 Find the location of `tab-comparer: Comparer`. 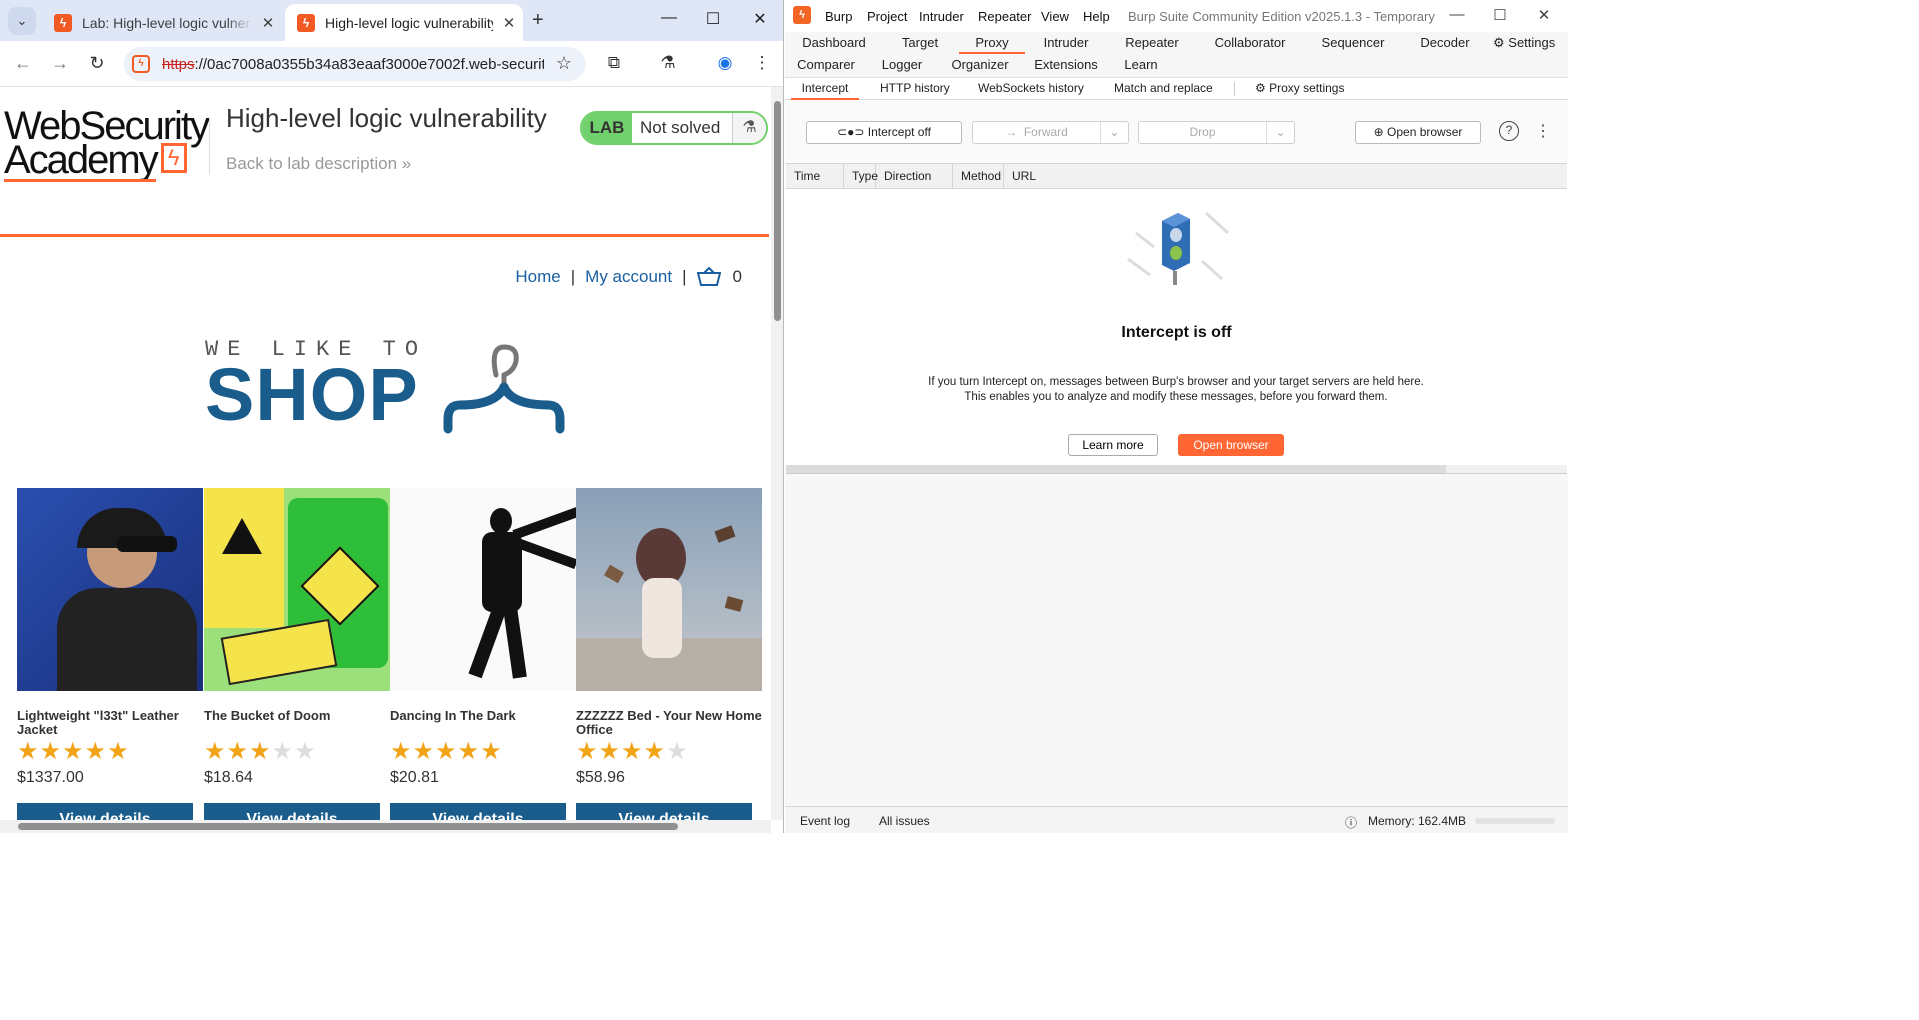

tab-comparer: Comparer is located at coordinates (826, 65).